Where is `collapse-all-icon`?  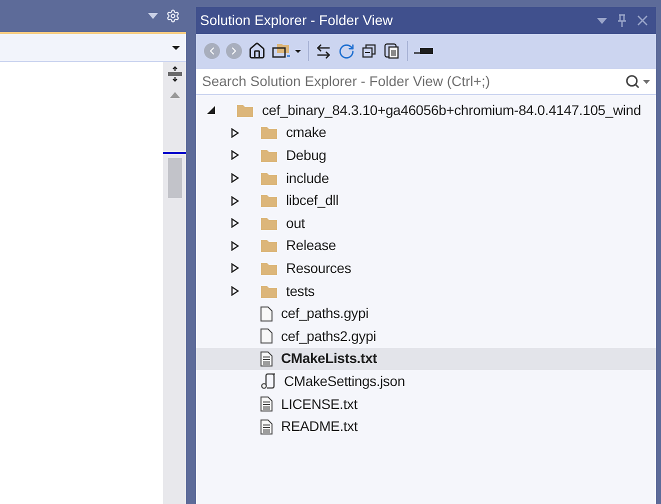 collapse-all-icon is located at coordinates (369, 51).